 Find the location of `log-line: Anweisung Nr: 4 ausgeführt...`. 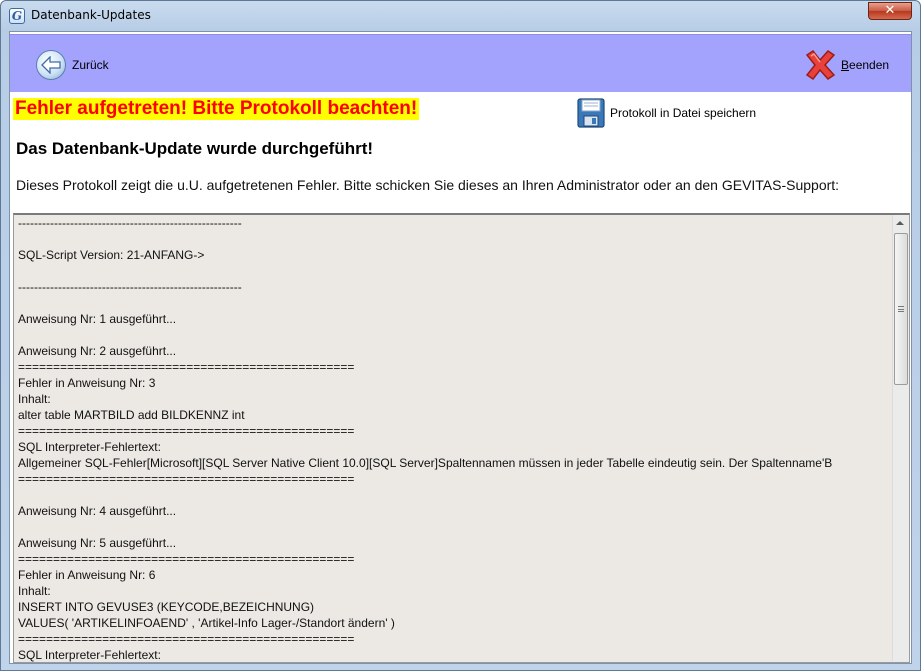

log-line: Anweisung Nr: 4 ausgeführt... is located at coordinates (97, 511).